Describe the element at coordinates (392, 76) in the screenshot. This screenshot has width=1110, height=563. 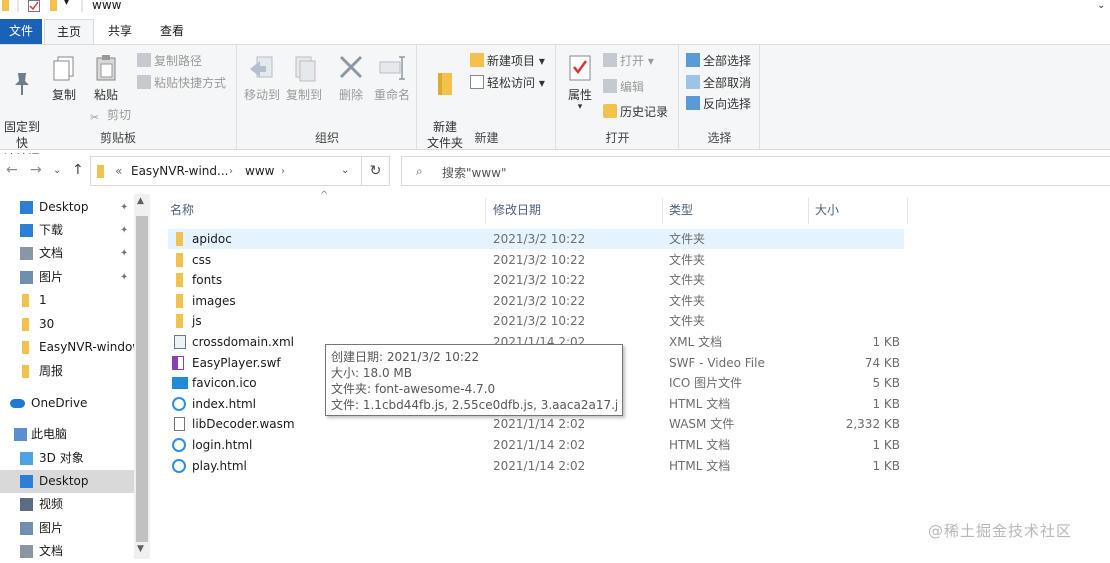
I see `rename-button: 重命名` at that location.